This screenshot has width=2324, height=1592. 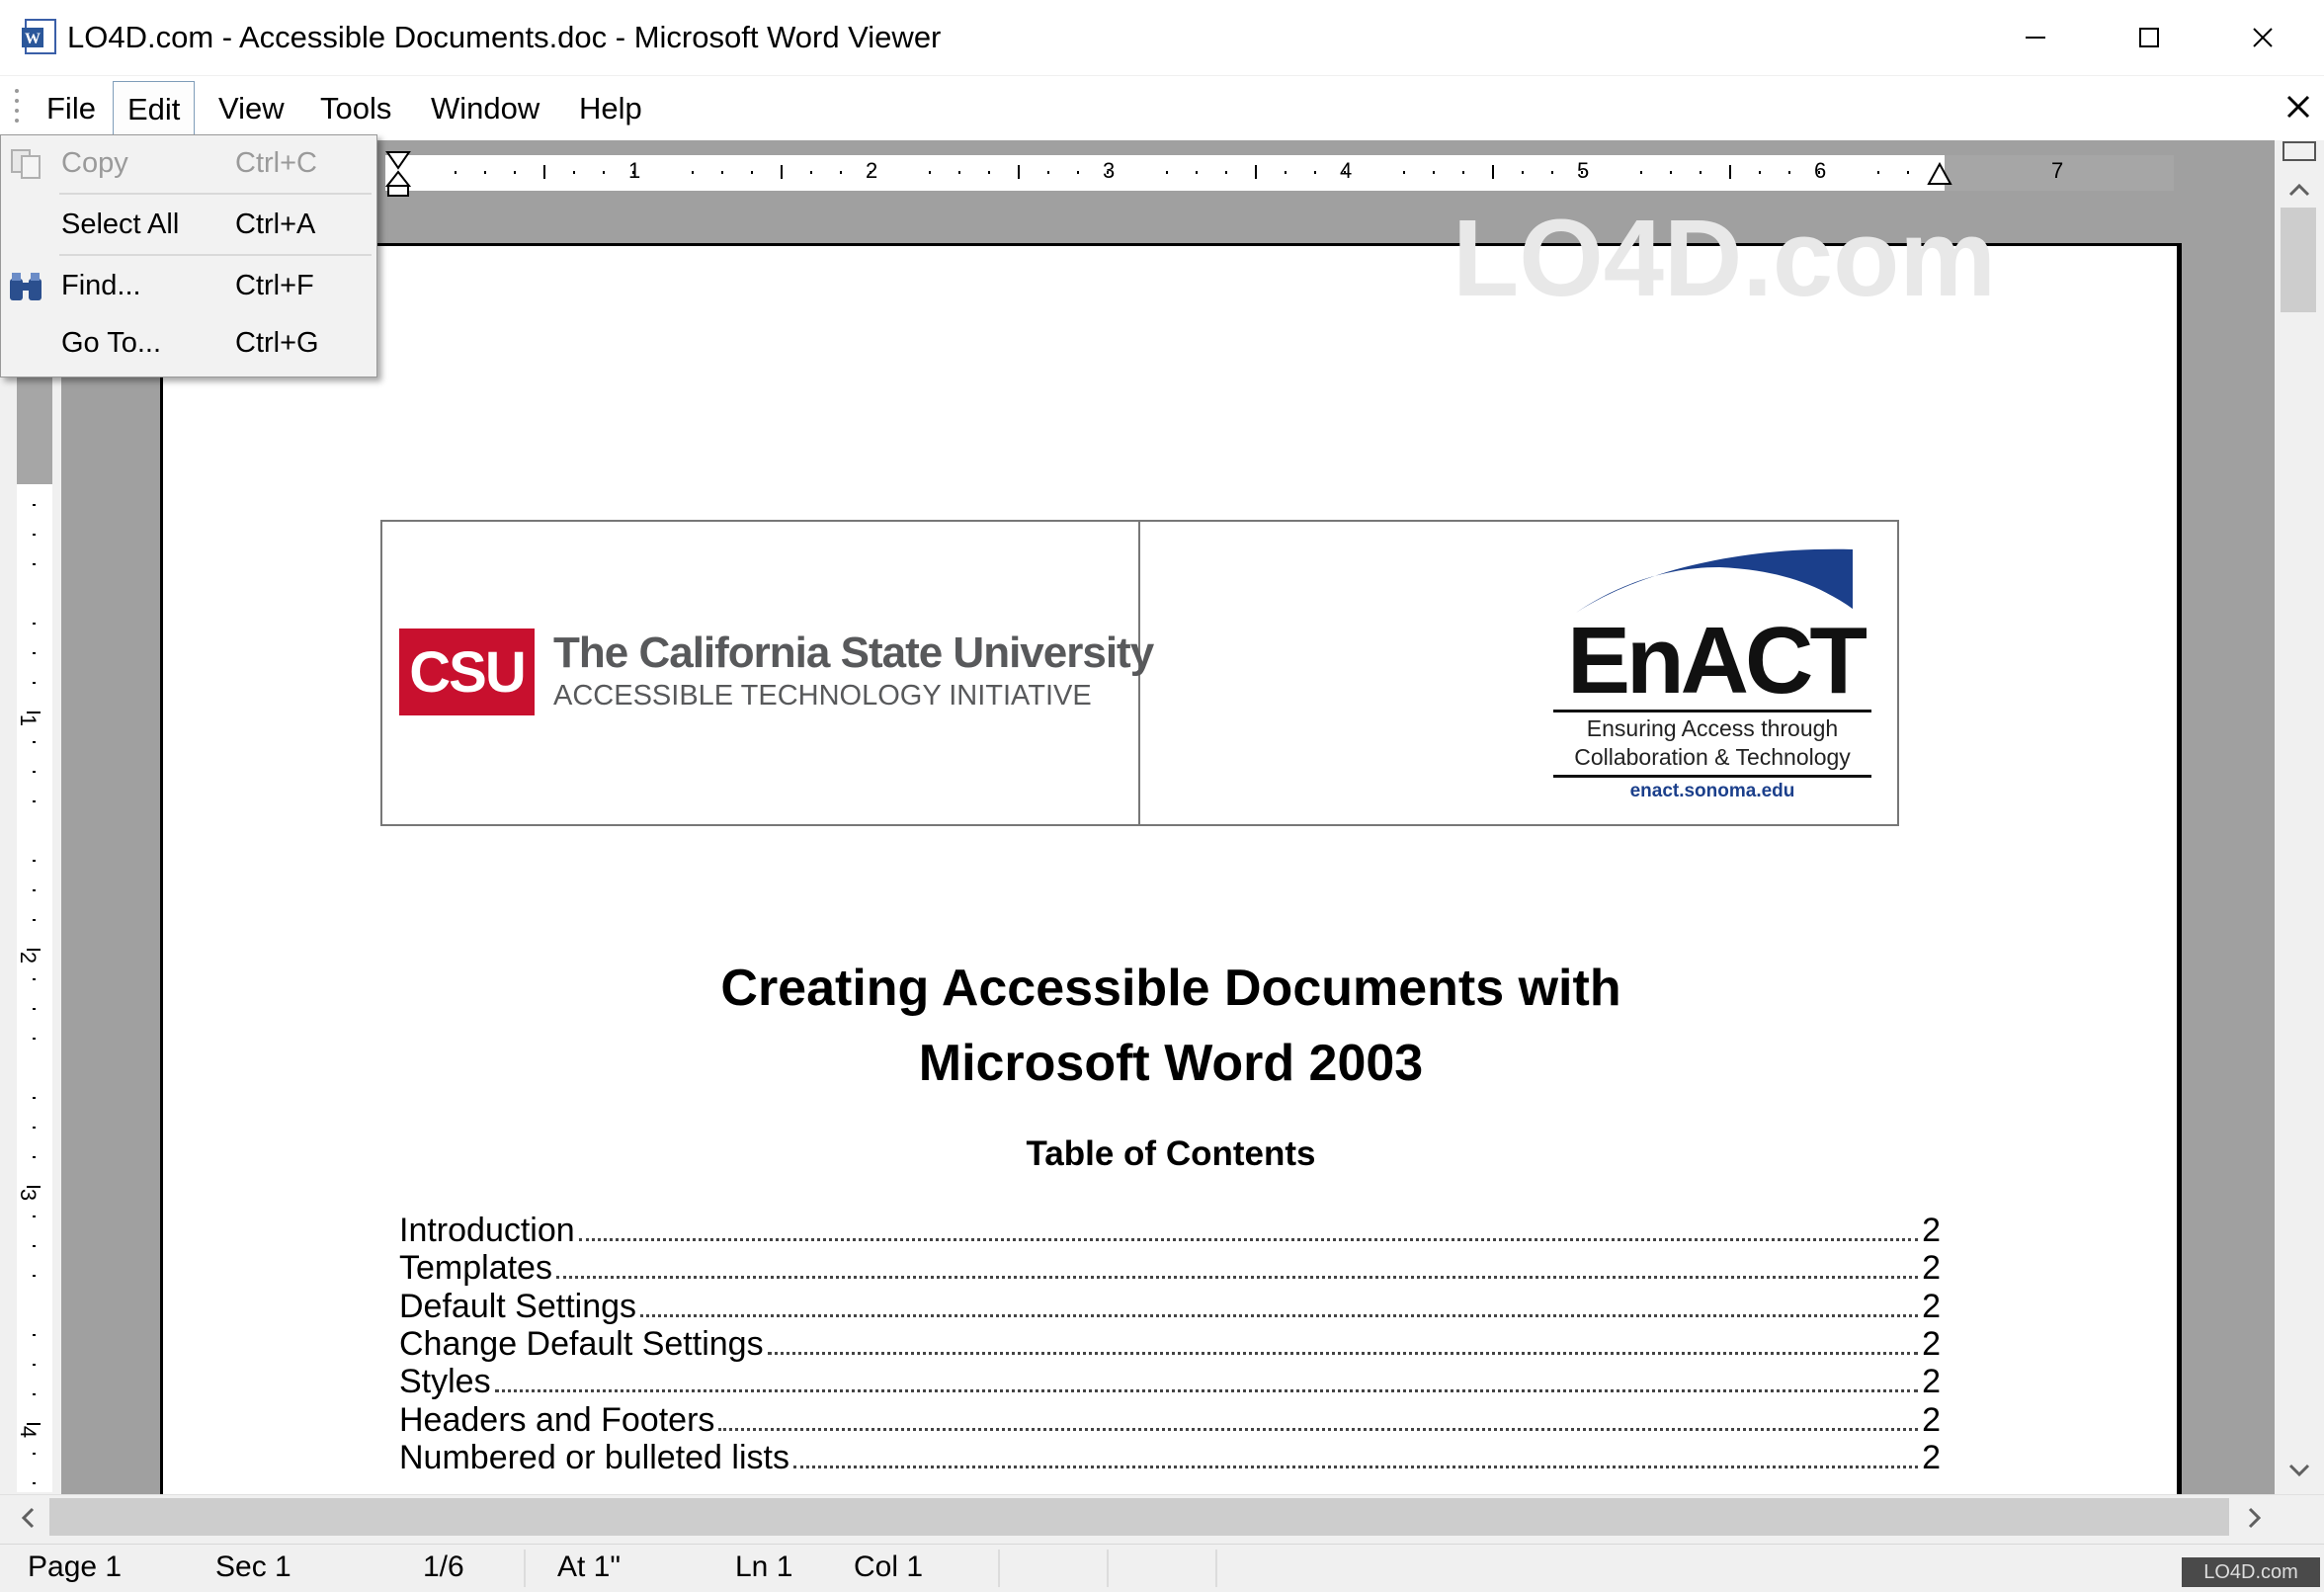 I want to click on vruler-number: 2, so click(x=29, y=957).